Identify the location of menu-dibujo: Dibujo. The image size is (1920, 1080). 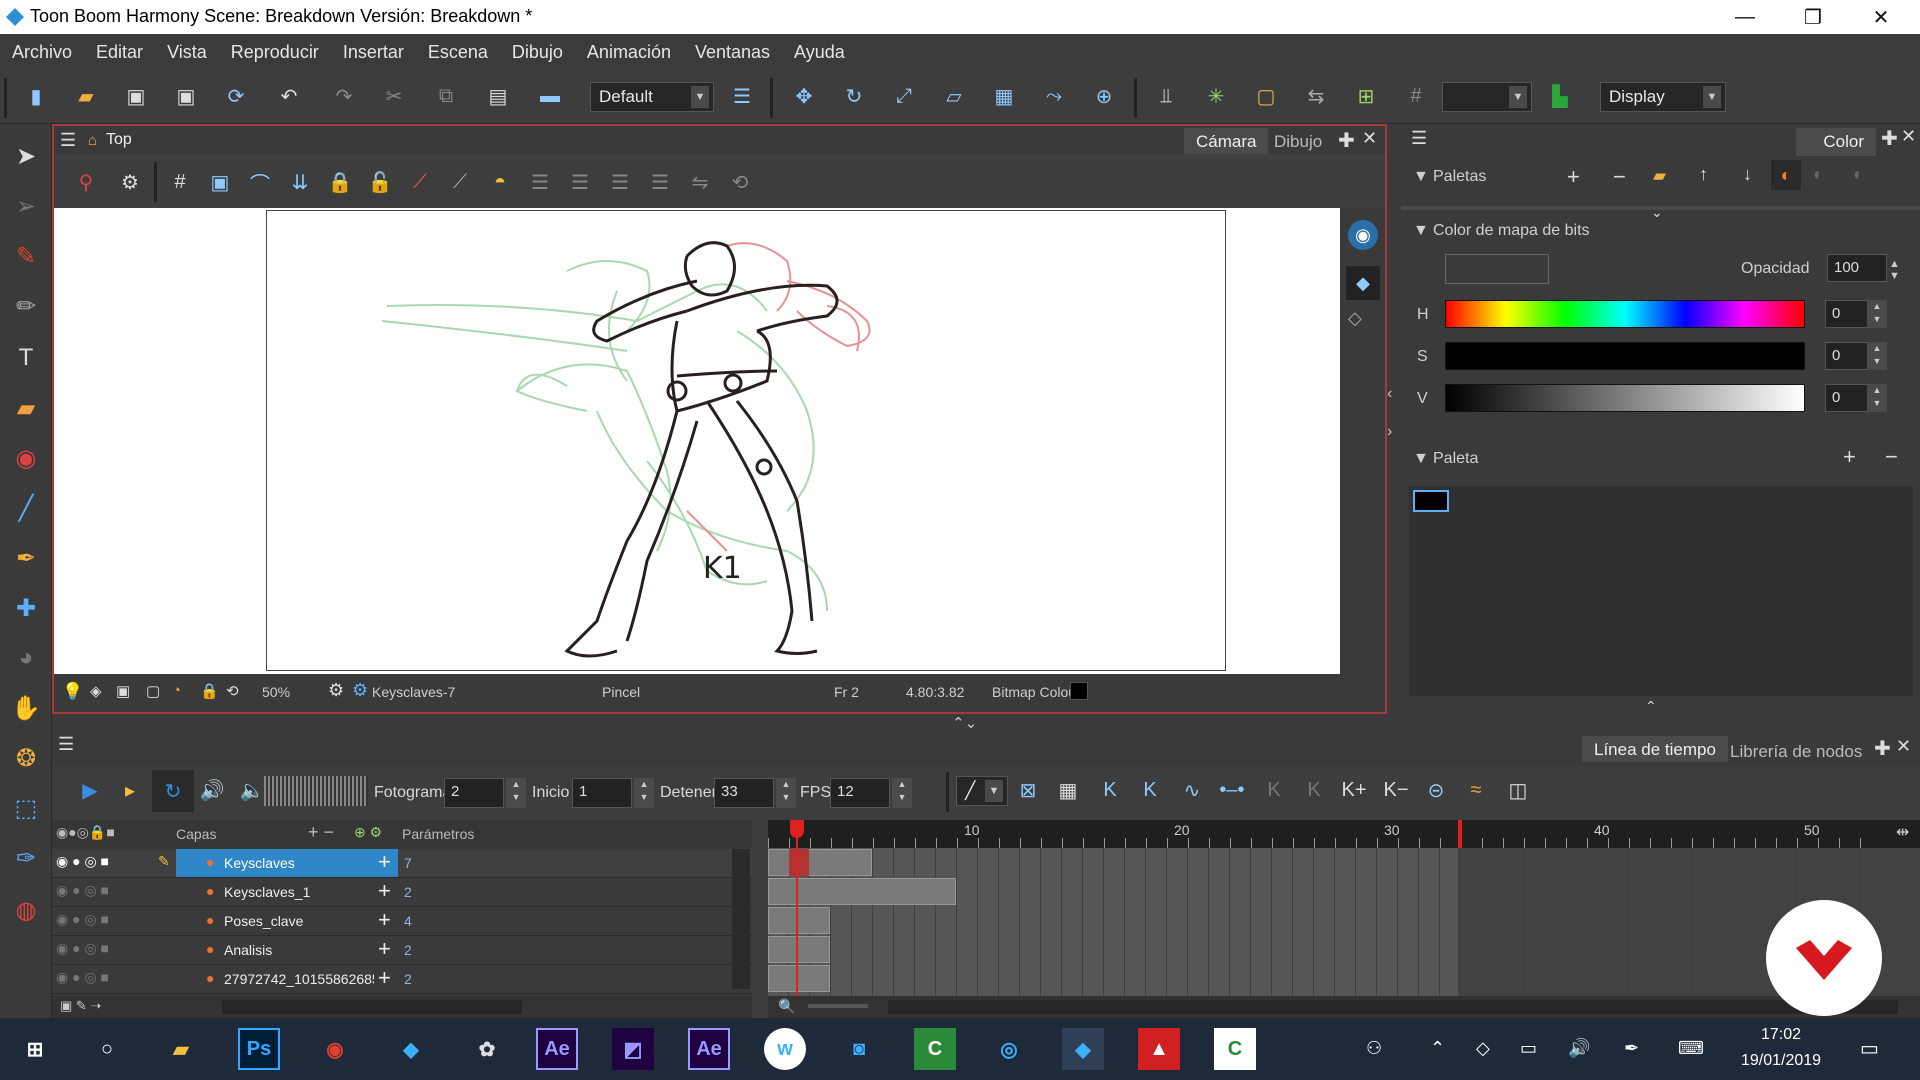
(537, 52).